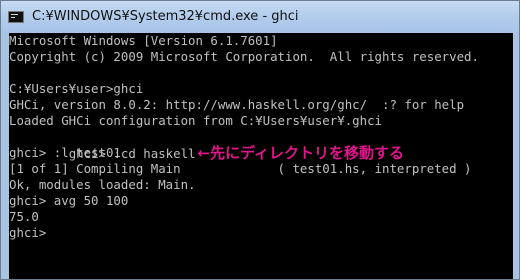 Image resolution: width=520 pixels, height=280 pixels. Describe the element at coordinates (165, 16) in the screenshot. I see `window-title: C:¥WINDOWS¥System32¥cmd.exe - ghci` at that location.